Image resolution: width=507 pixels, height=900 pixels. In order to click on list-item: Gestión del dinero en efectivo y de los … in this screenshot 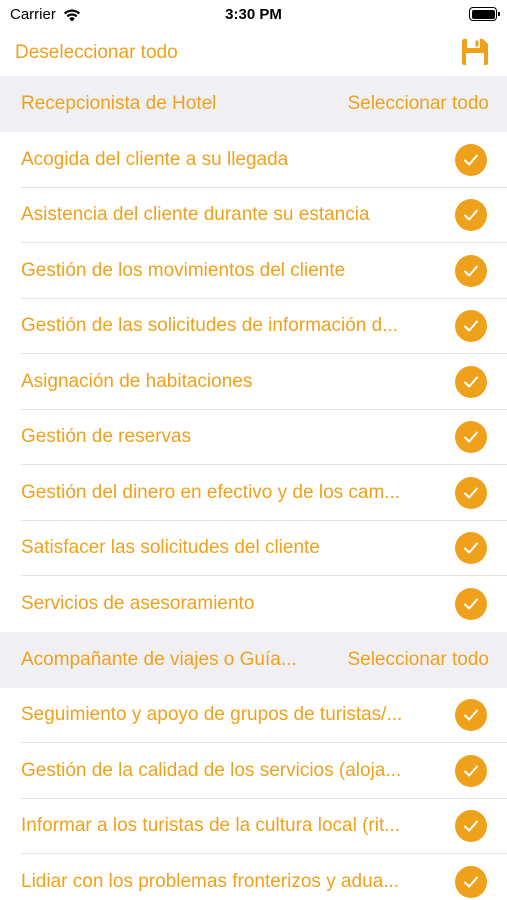, I will do `click(253, 493)`.